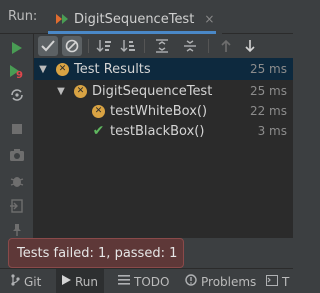 The image size is (320, 293). Describe the element at coordinates (66, 281) in the screenshot. I see `run-icon` at that location.